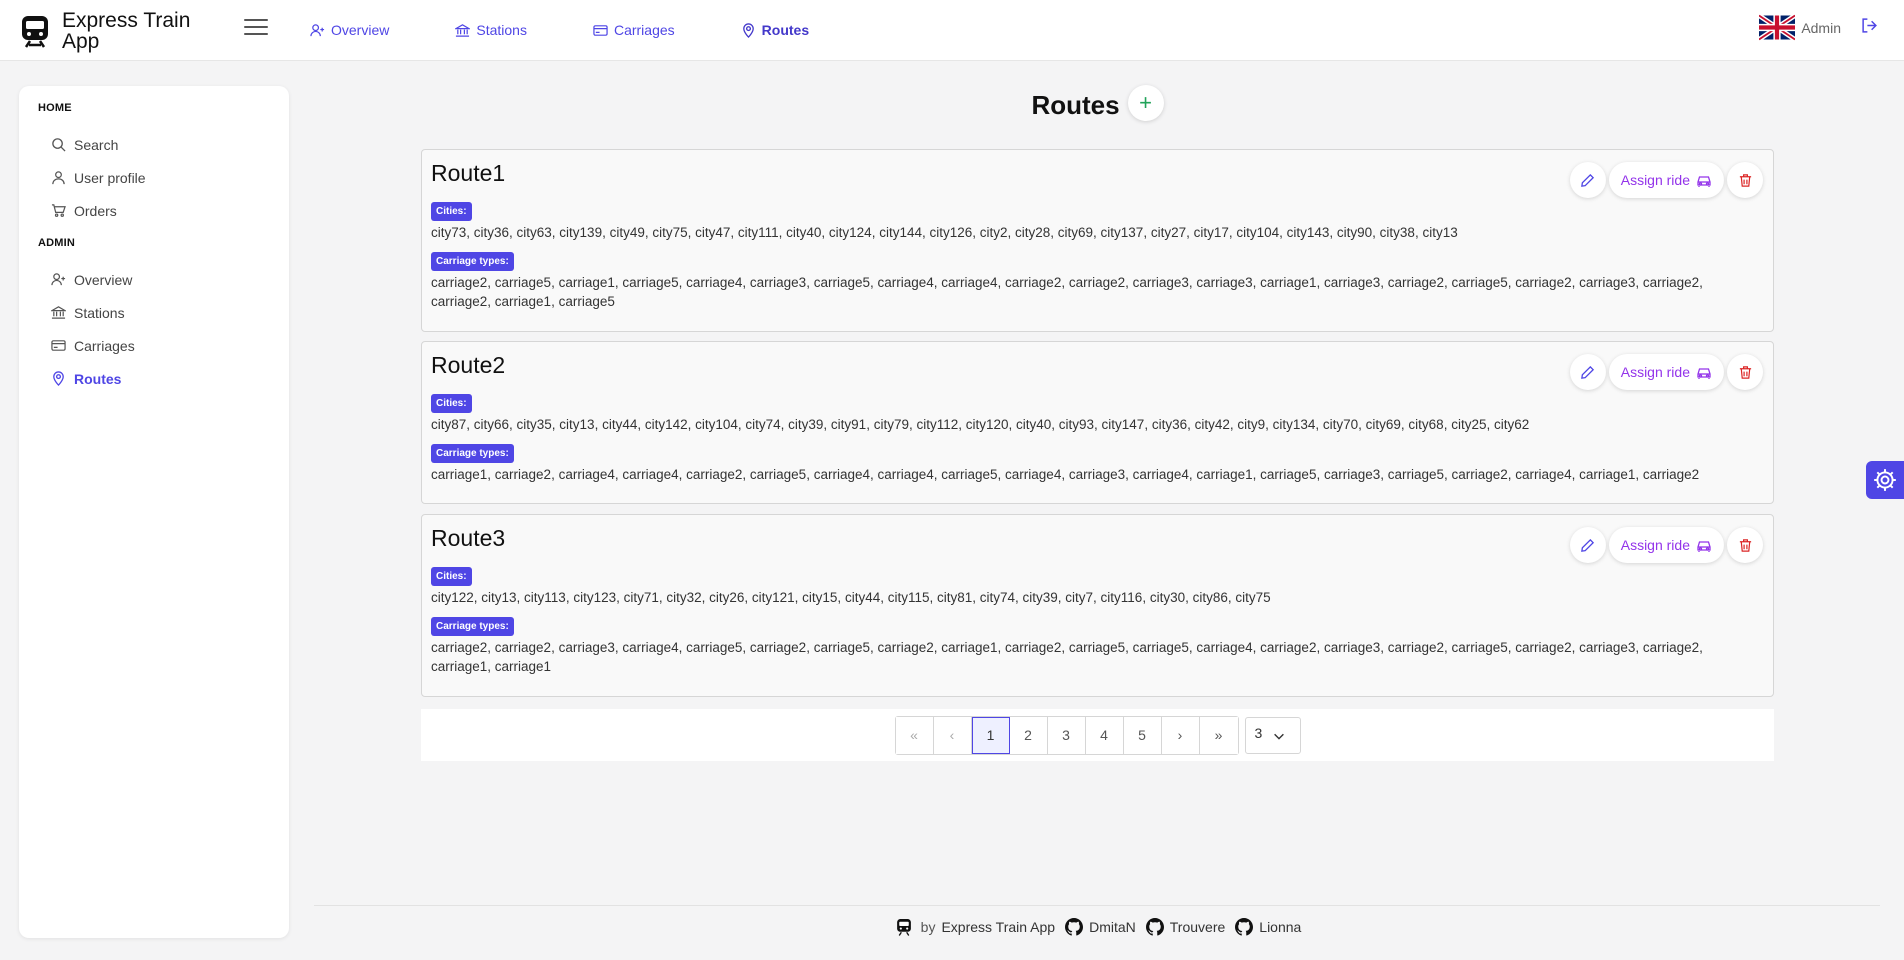  Describe the element at coordinates (104, 345) in the screenshot. I see `sidebar-item-label: Carriages` at that location.